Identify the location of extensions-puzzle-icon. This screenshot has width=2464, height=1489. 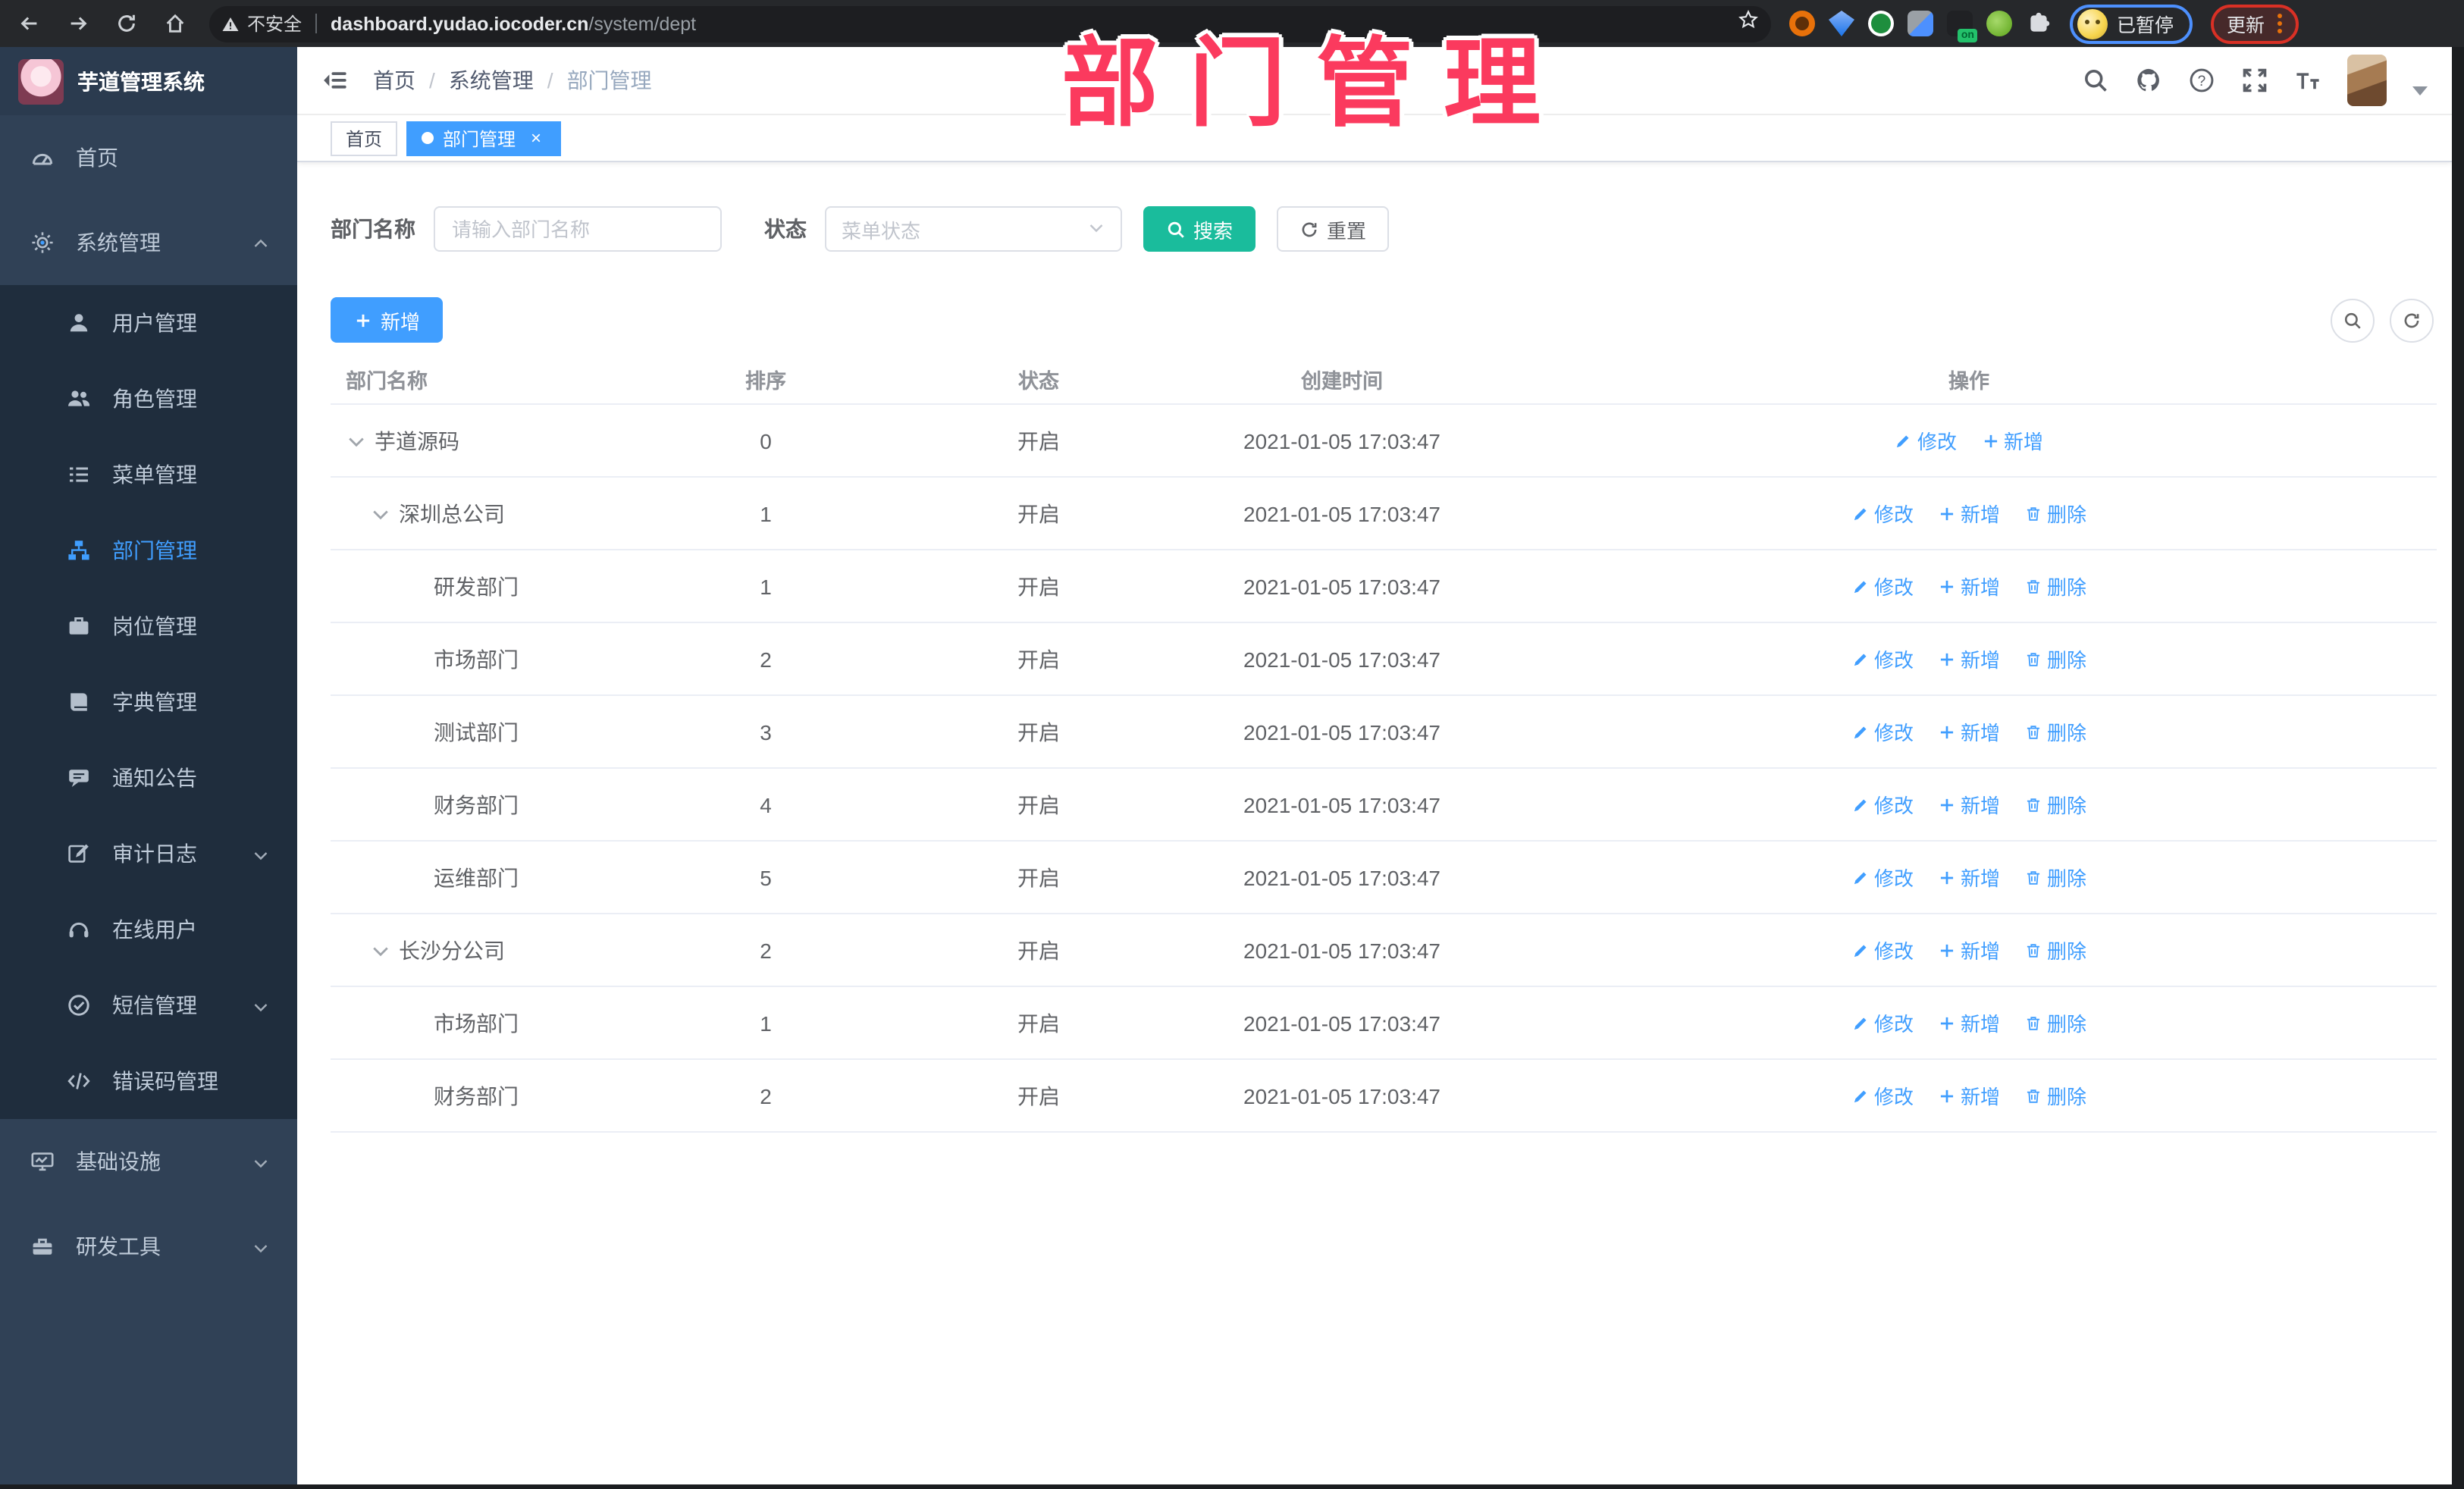
(2039, 23).